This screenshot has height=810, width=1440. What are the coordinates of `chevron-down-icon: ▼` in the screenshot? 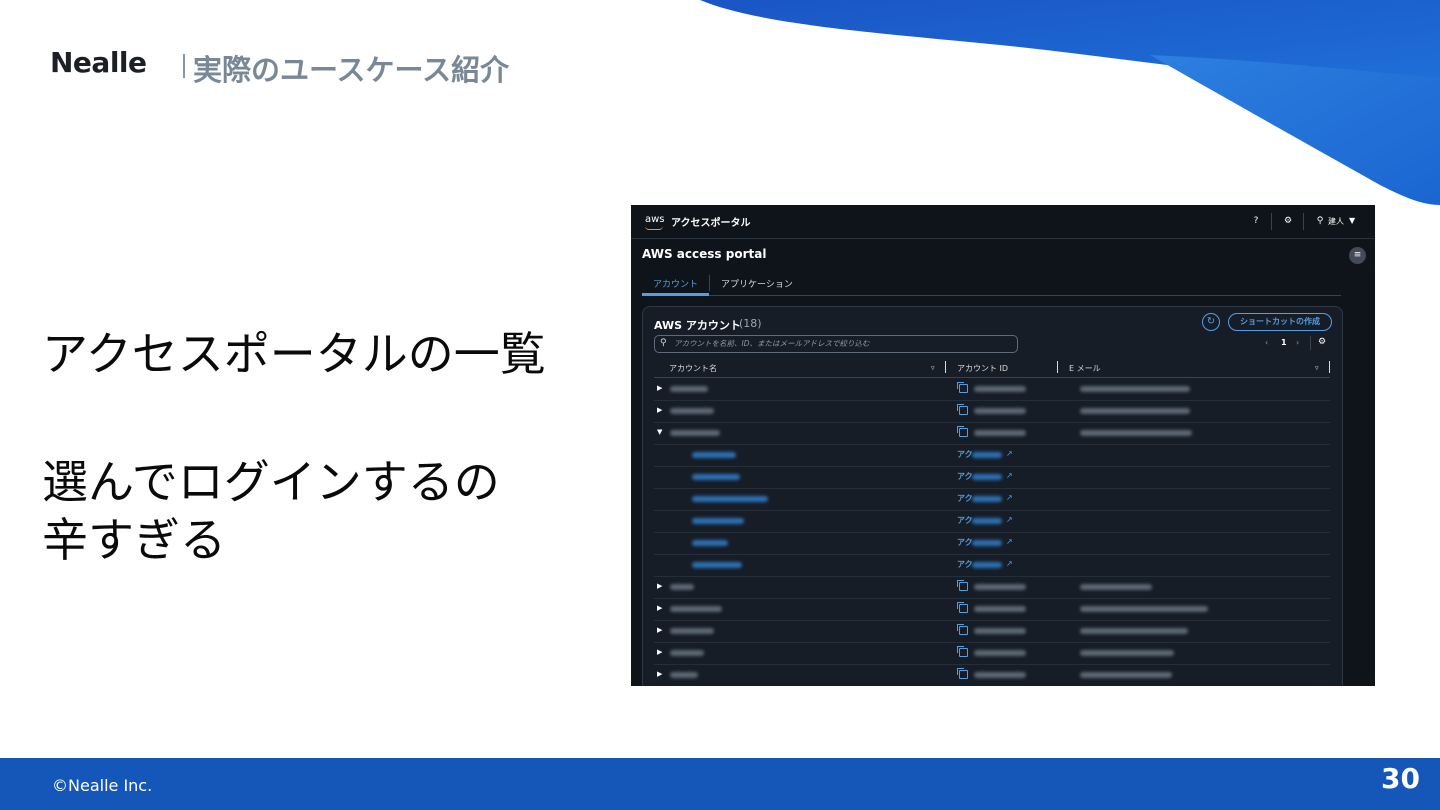 It's located at (1352, 220).